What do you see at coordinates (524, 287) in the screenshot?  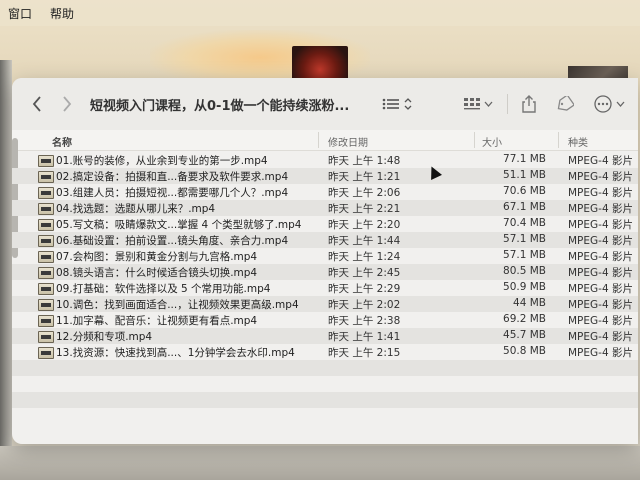 I see `file-size: 50.9 MB` at bounding box center [524, 287].